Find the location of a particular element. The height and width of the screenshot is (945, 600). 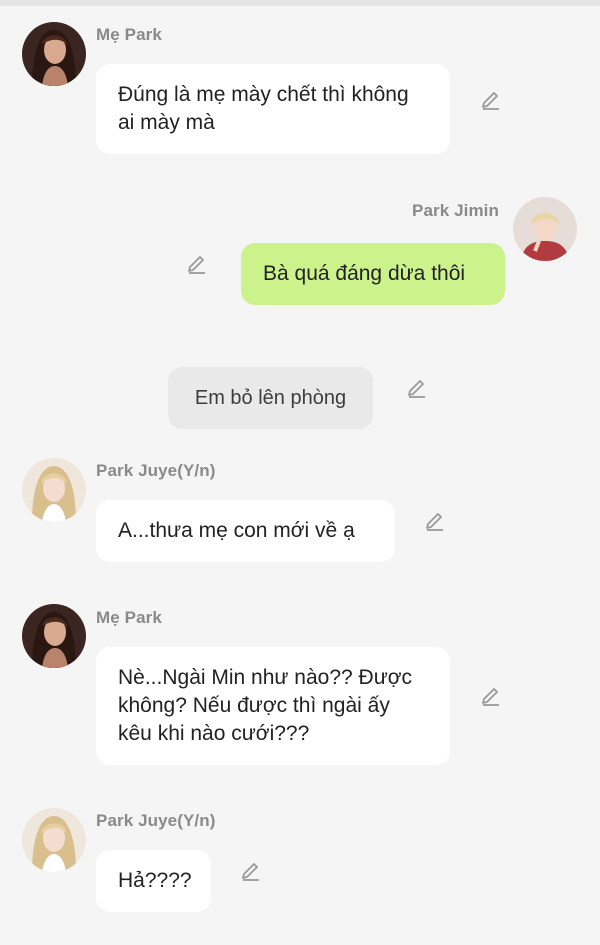

message-bubble: Hả???? is located at coordinates (153, 881).